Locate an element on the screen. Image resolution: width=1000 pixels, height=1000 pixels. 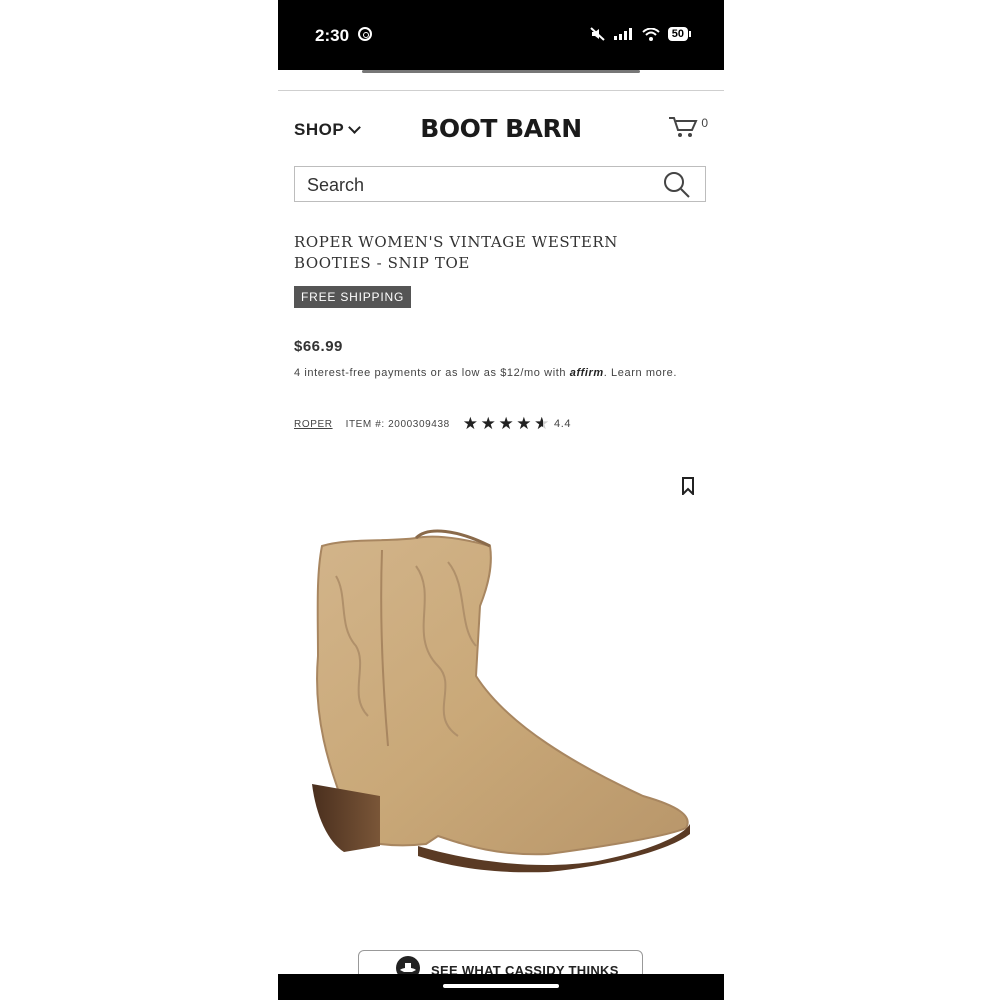
hotspot-icon is located at coordinates (365, 34).